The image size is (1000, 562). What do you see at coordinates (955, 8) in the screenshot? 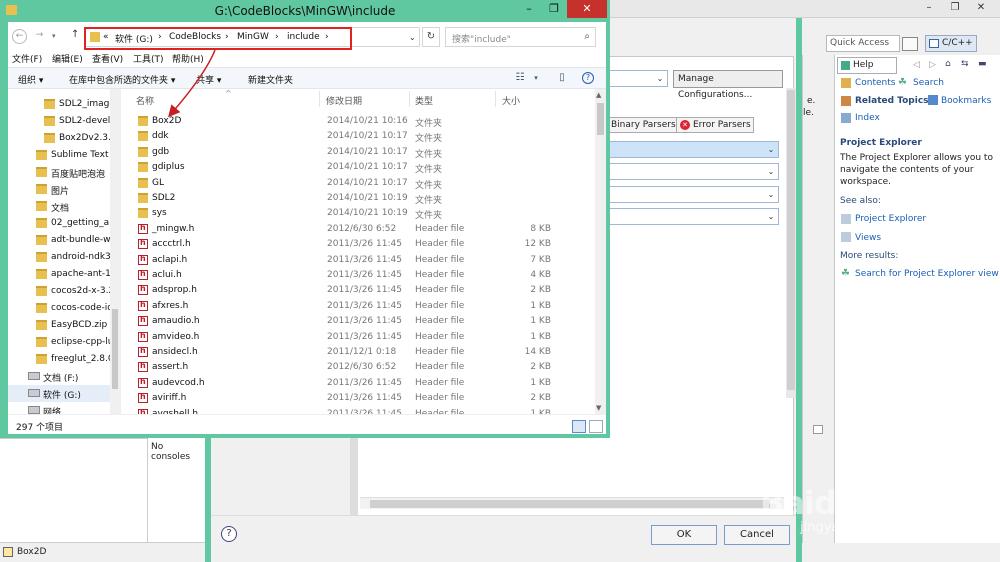
I see `eclipse-maximize-icon: ❐` at bounding box center [955, 8].